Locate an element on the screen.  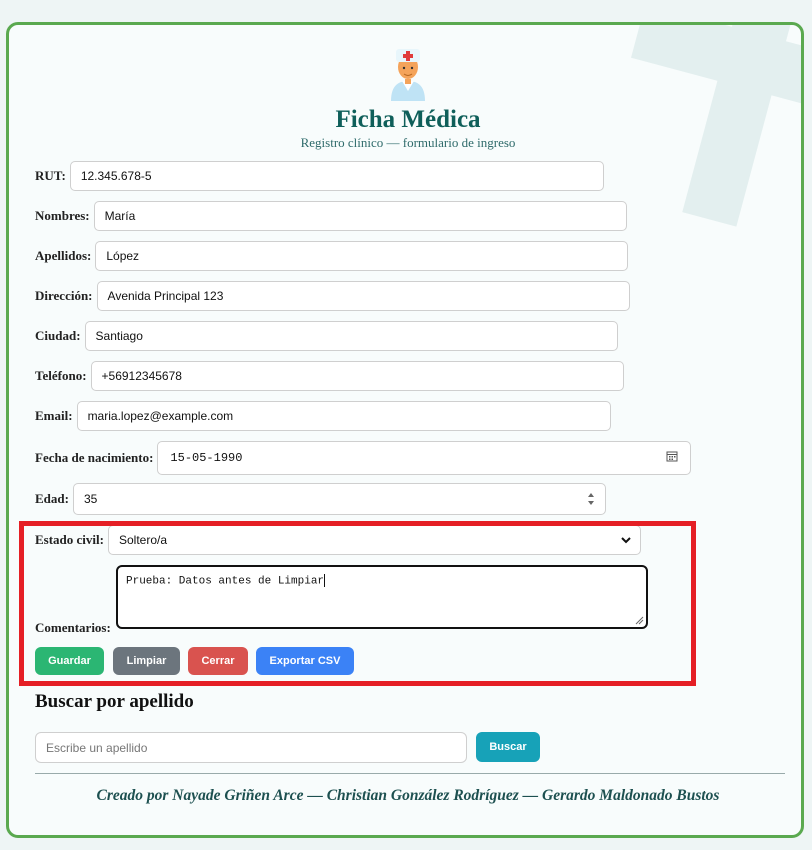
buscar-button: Buscar is located at coordinates (508, 747).